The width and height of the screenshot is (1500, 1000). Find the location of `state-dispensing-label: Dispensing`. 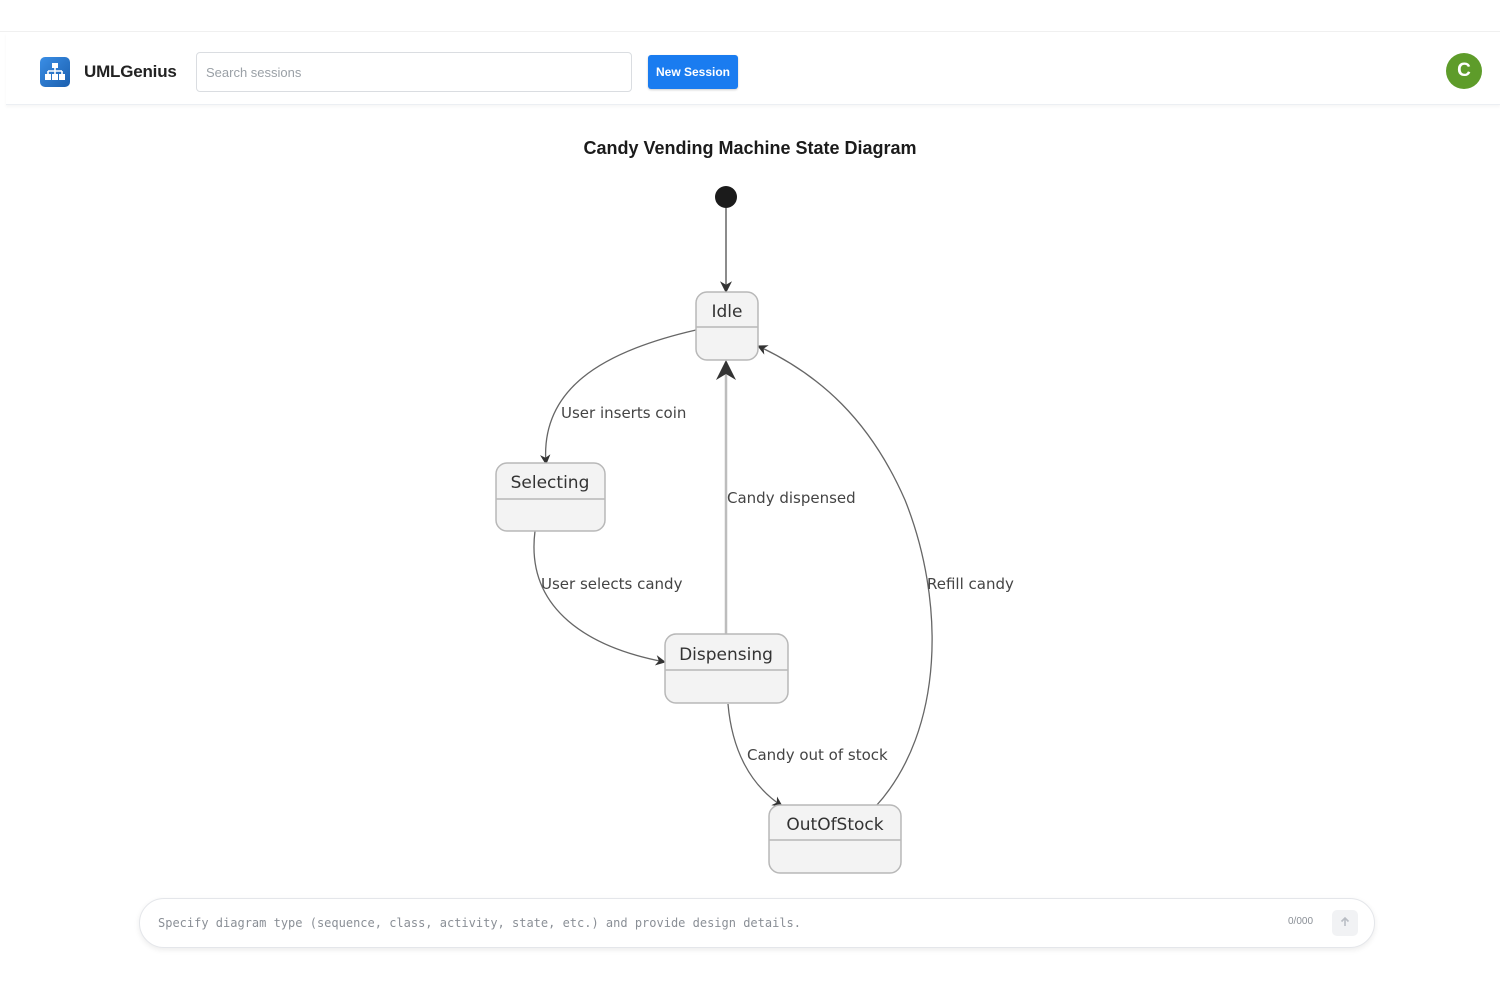

state-dispensing-label: Dispensing is located at coordinates (726, 655).